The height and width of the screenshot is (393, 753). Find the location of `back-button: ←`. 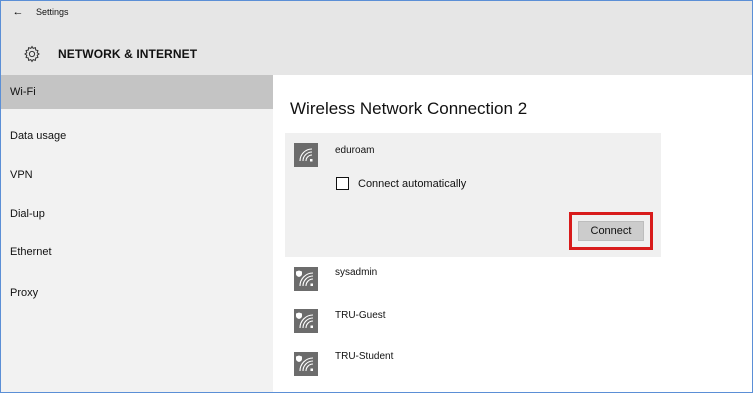

back-button: ← is located at coordinates (18, 12).